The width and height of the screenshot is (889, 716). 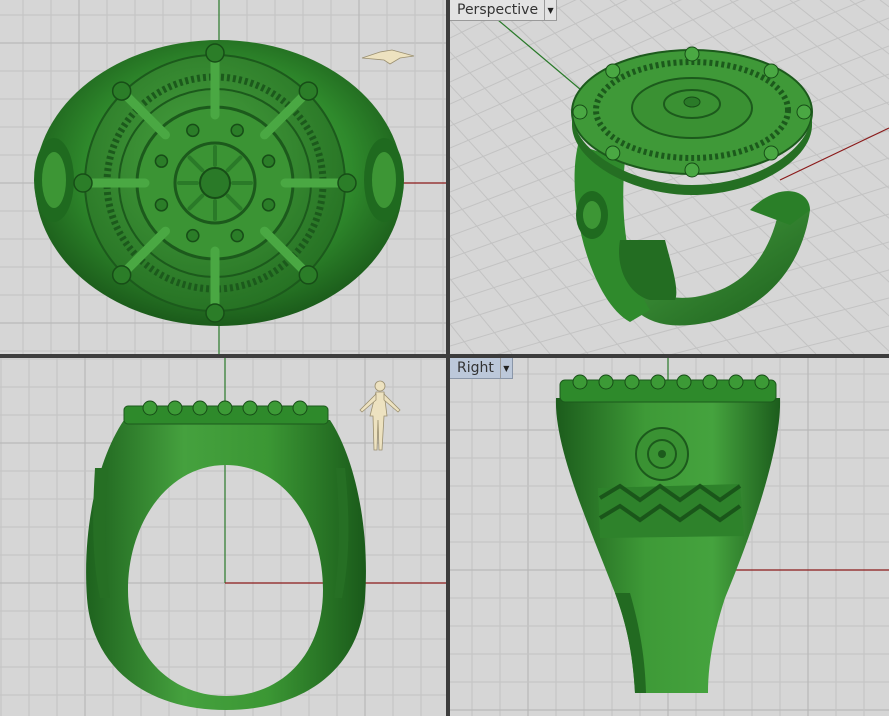 I want to click on ring-perspective-model, so click(x=692, y=186).